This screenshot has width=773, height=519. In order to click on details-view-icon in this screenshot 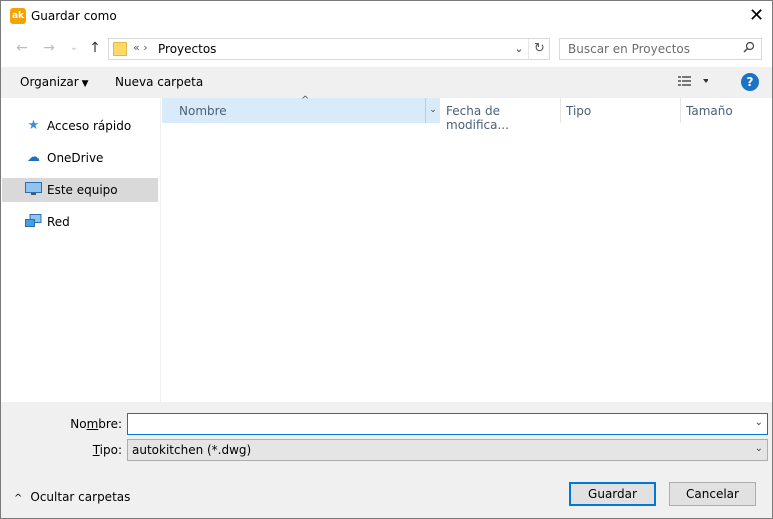, I will do `click(693, 82)`.